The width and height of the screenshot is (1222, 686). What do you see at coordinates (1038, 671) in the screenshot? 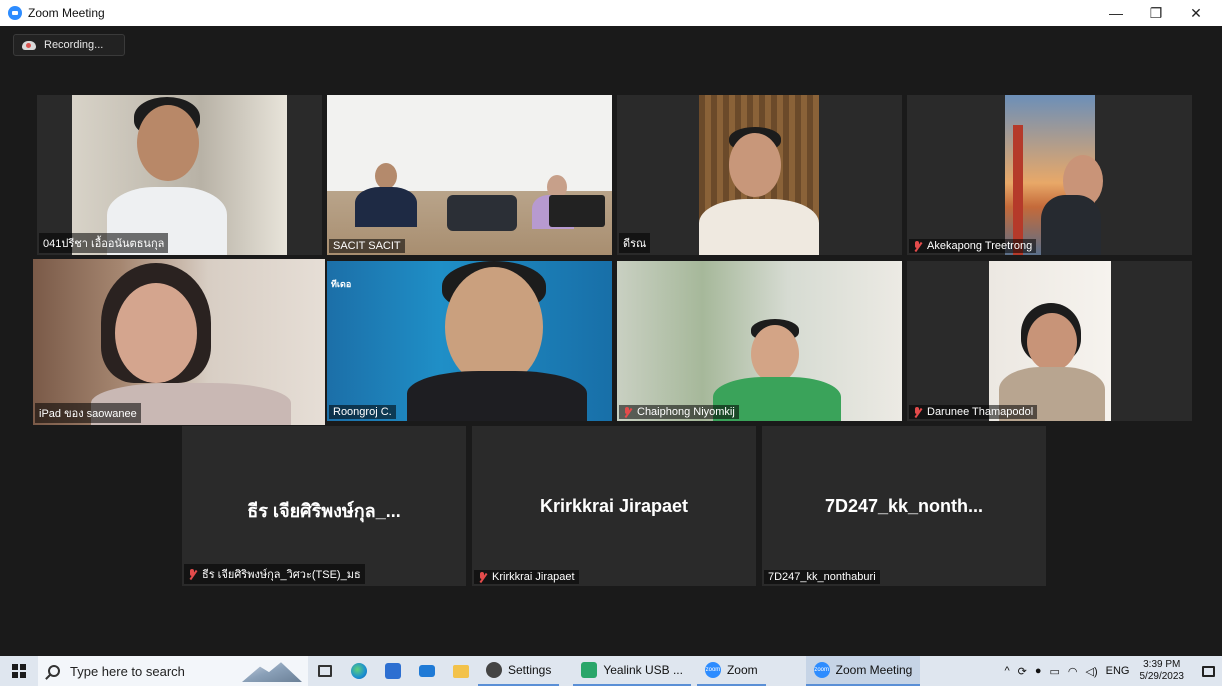
I see `microphone-icon: ●` at bounding box center [1038, 671].